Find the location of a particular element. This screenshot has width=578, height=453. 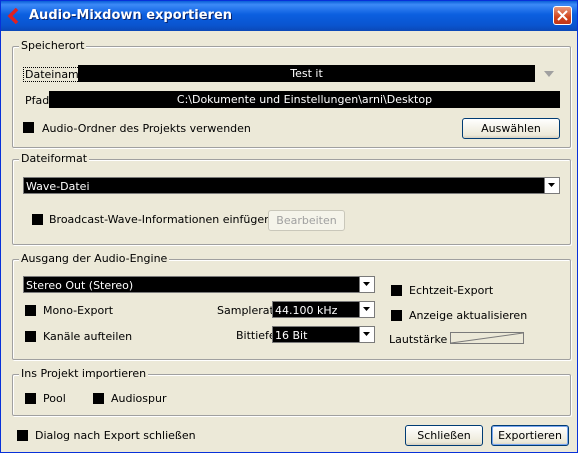

samplerate-arrow is located at coordinates (366, 309).